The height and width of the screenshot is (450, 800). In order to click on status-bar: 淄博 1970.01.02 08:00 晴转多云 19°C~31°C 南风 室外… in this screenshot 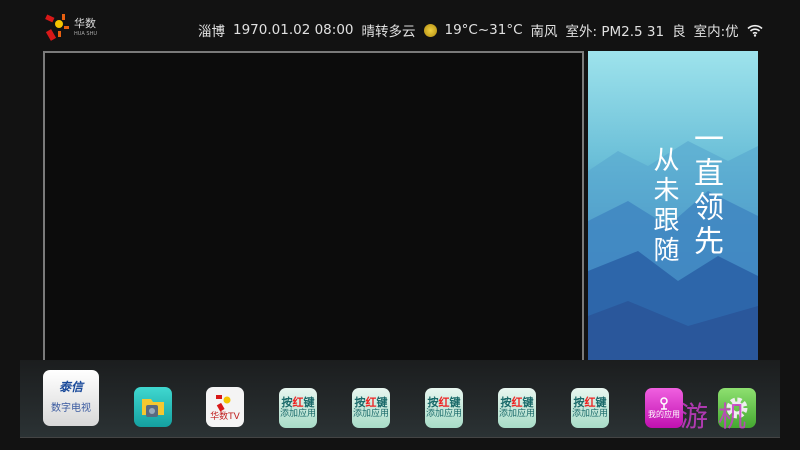, I will do `click(480, 30)`.